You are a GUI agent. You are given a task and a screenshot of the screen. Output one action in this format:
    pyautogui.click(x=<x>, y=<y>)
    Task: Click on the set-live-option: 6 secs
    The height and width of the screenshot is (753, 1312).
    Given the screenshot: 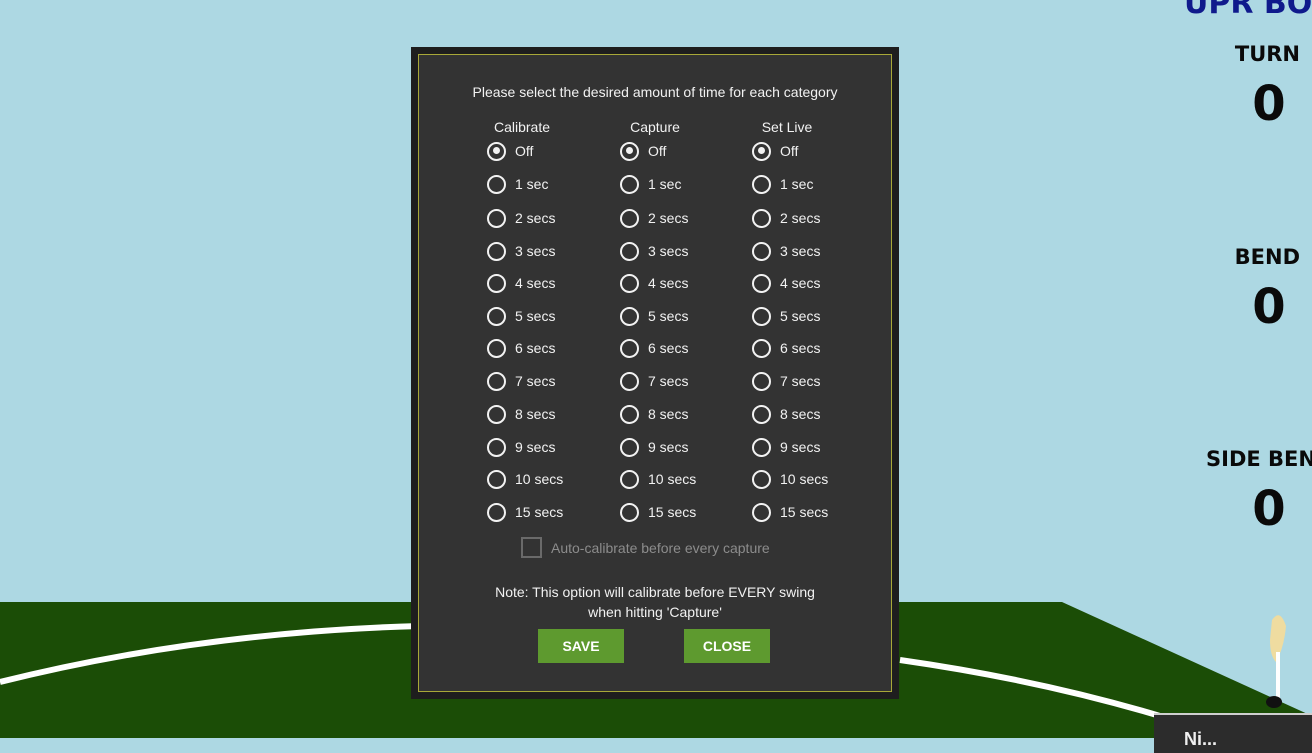 What is the action you would take?
    pyautogui.click(x=786, y=348)
    